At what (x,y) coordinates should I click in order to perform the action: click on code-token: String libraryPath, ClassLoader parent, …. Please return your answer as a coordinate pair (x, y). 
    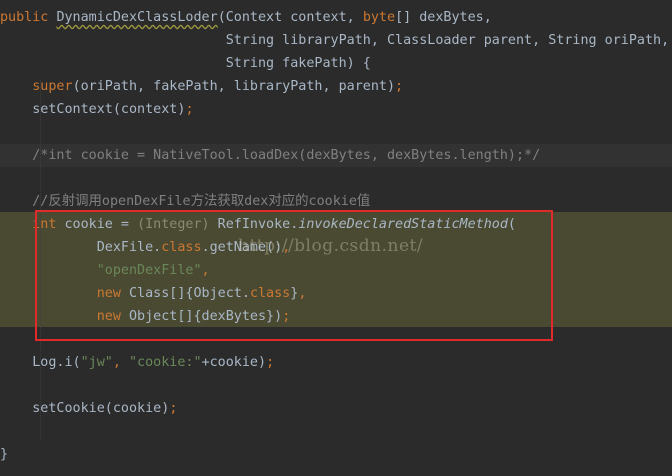
    Looking at the image, I should click on (335, 40).